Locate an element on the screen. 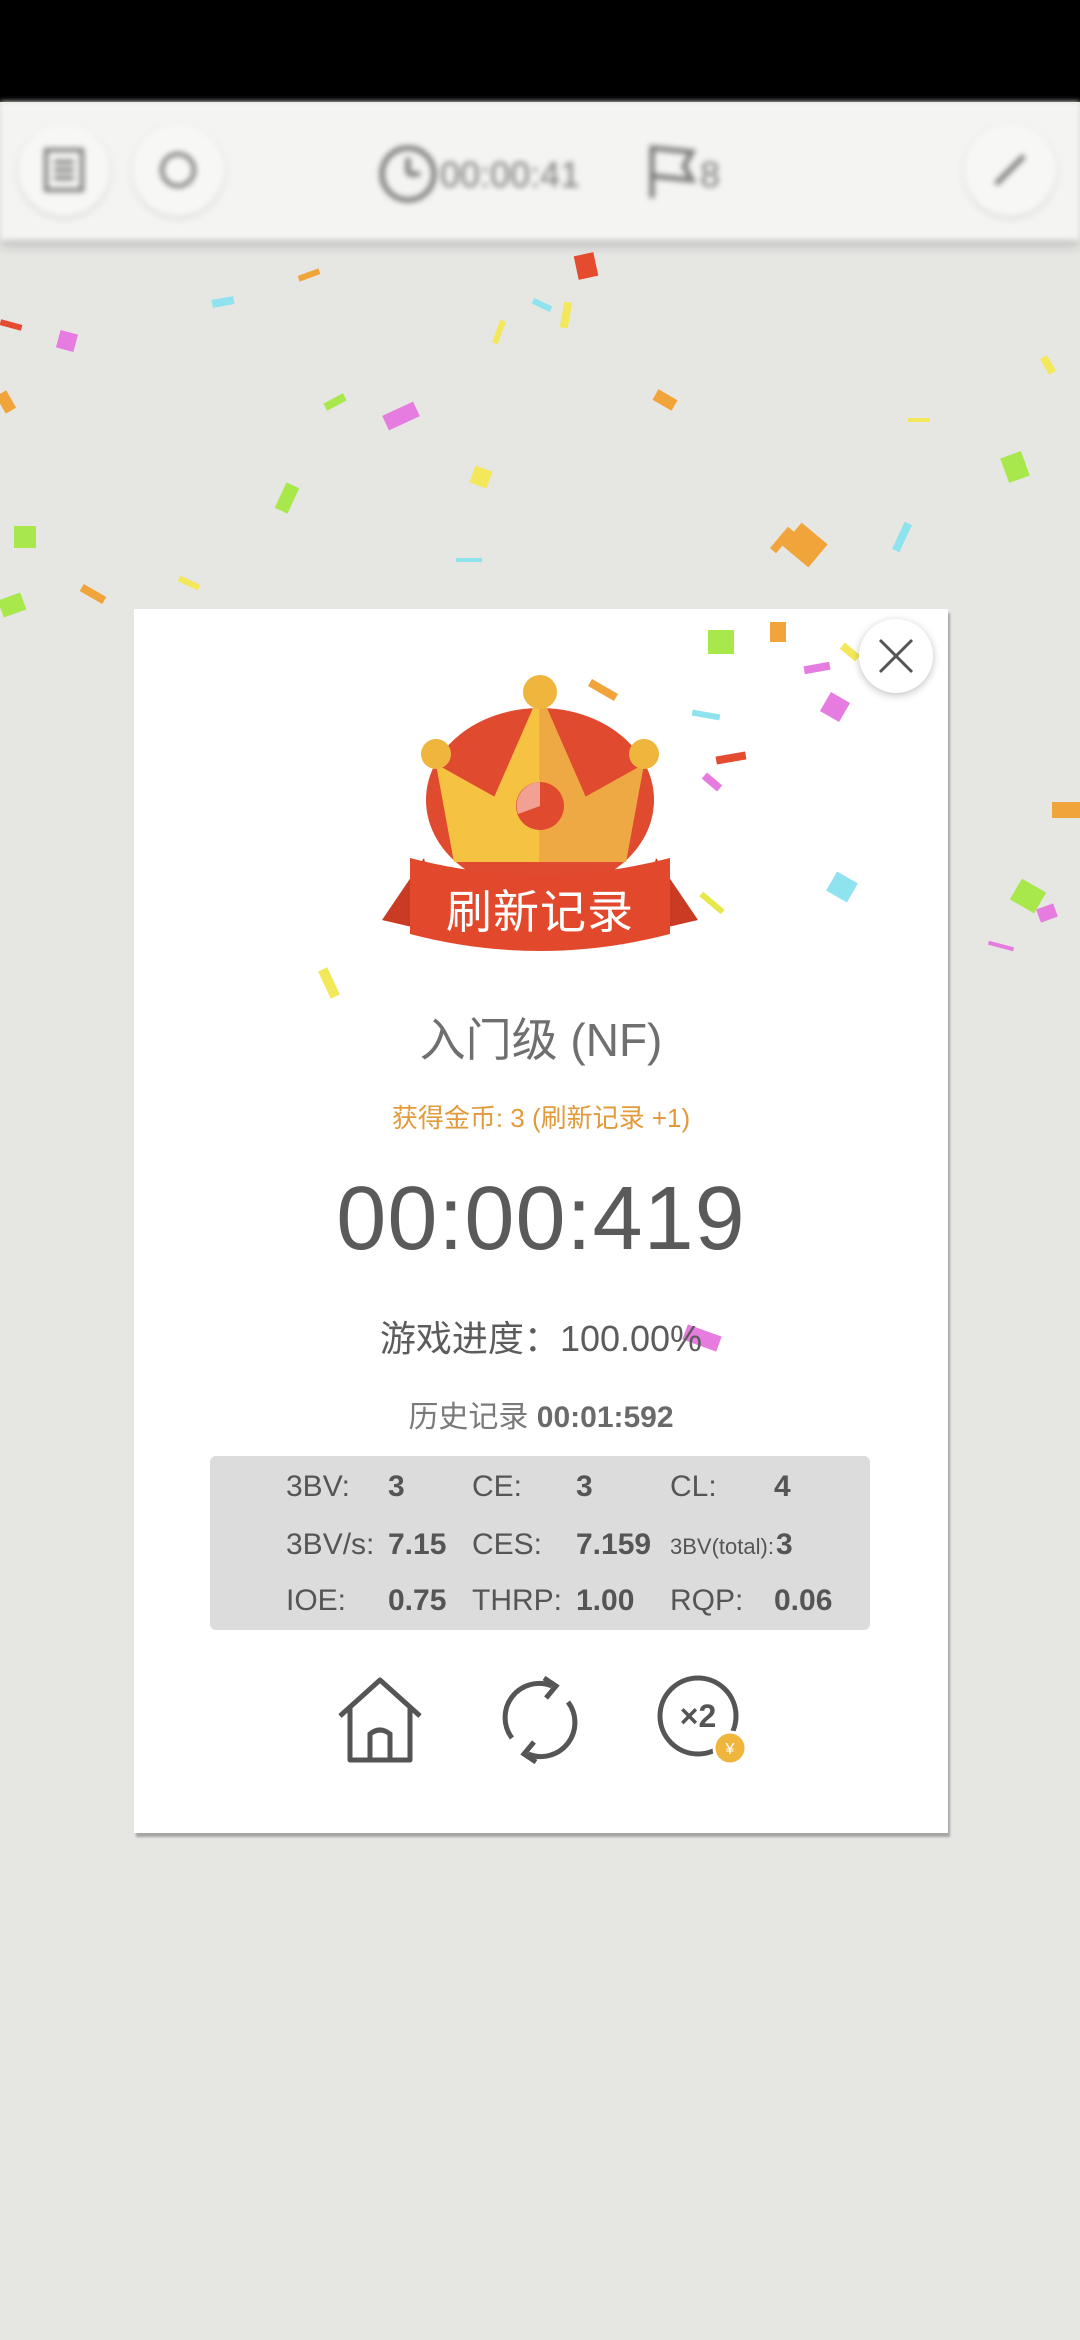  stat-value: 7.159 is located at coordinates (614, 1544).